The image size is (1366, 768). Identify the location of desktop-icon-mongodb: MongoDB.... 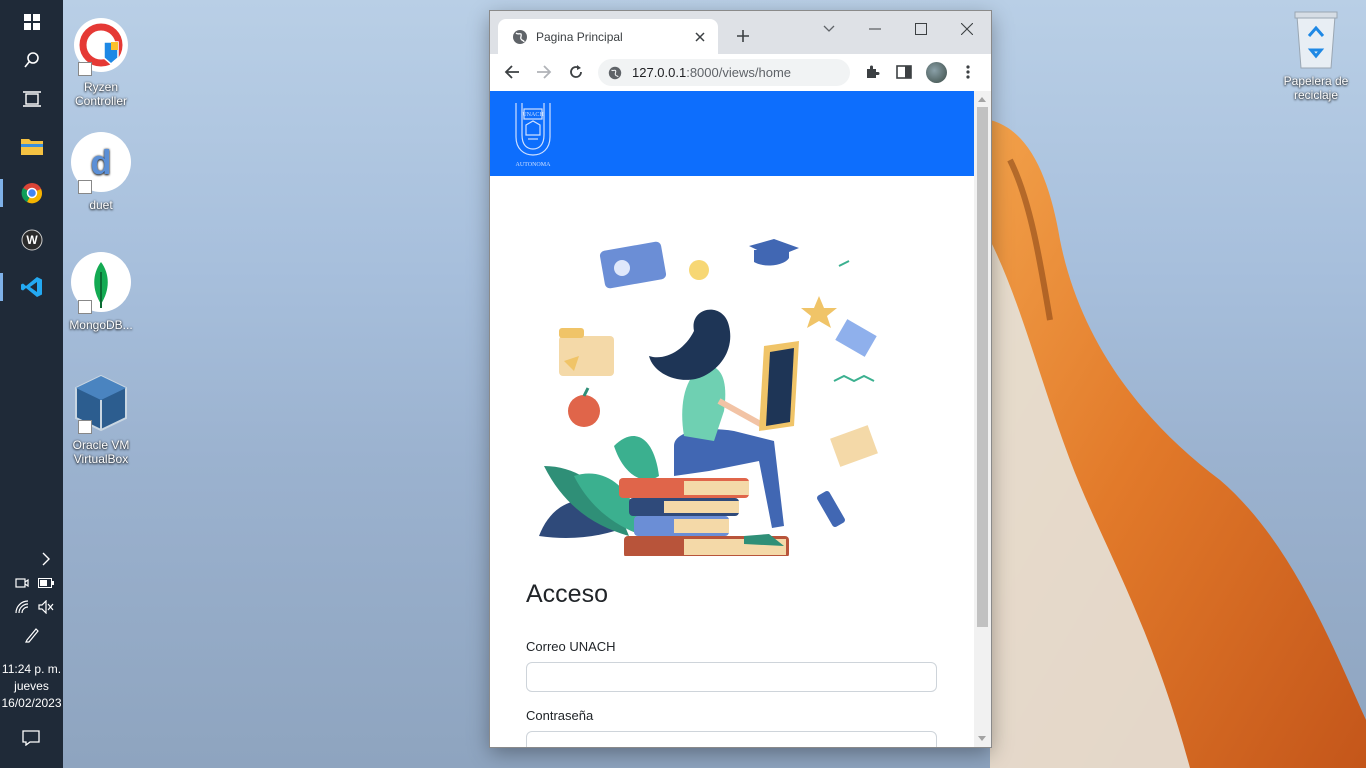
(101, 292).